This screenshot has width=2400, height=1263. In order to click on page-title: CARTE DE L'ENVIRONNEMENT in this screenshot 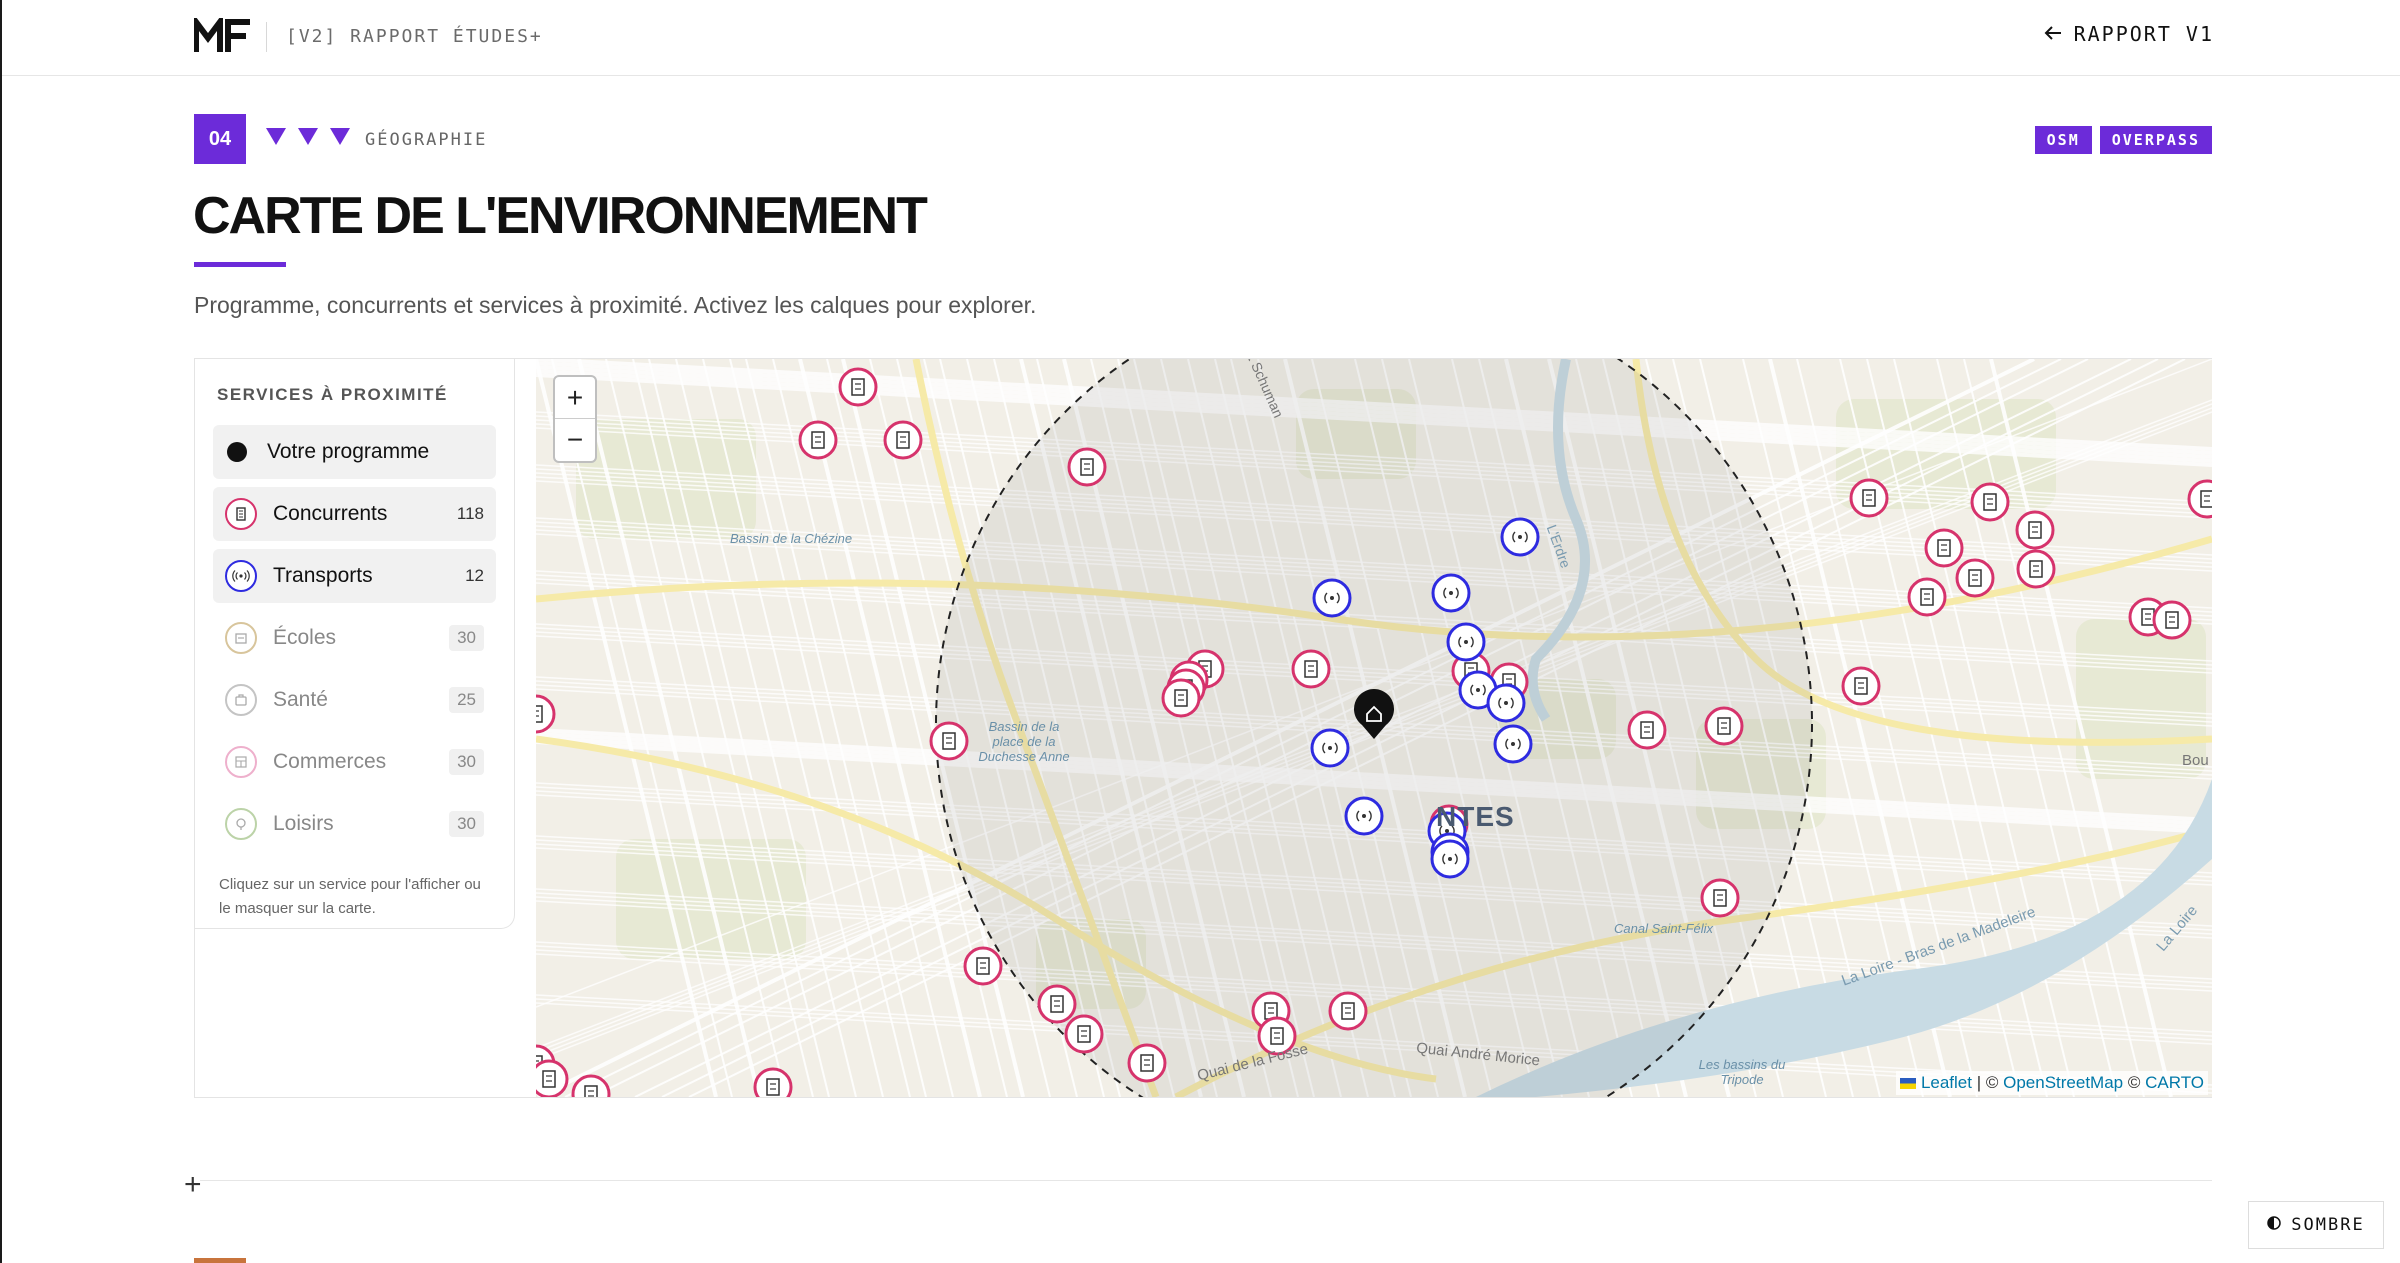, I will do `click(560, 216)`.